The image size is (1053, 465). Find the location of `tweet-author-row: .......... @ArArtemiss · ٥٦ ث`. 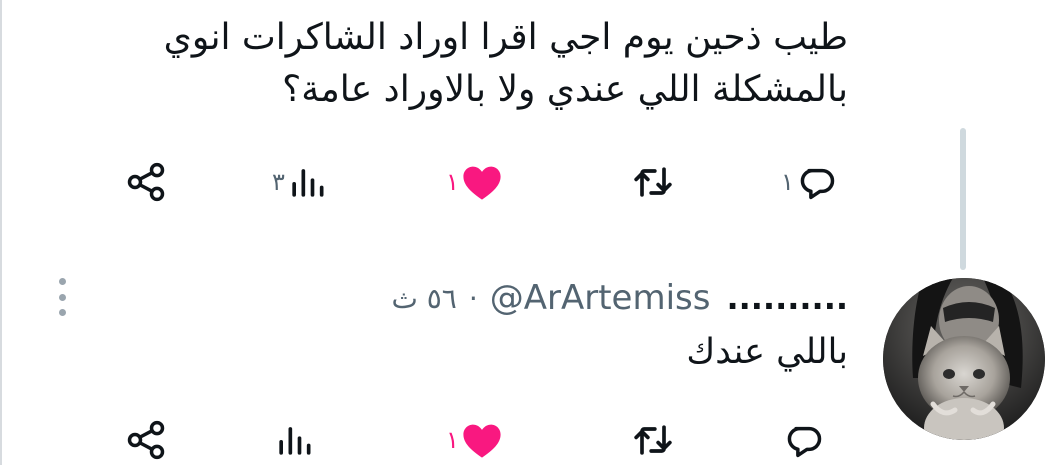

tweet-author-row: .......... @ArArtemiss · ٥٦ ث is located at coordinates (619, 298).